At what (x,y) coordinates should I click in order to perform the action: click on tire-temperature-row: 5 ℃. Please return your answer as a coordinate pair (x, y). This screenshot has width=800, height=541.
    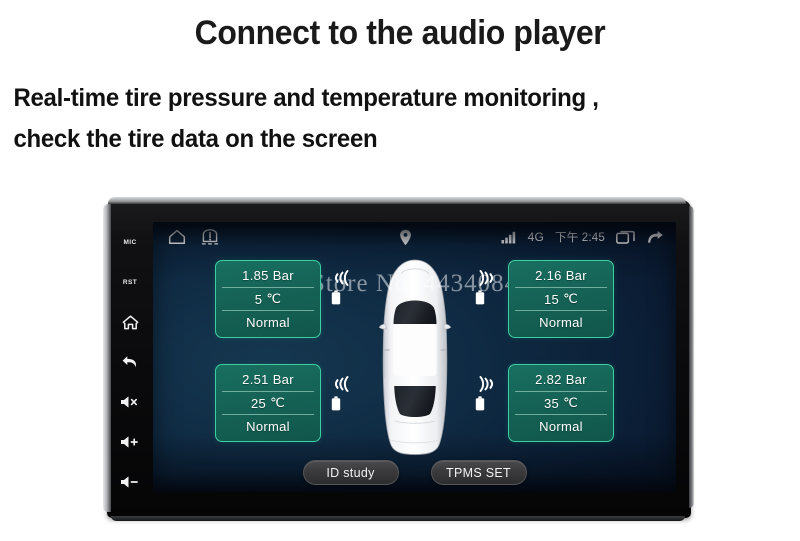
    Looking at the image, I should click on (268, 298).